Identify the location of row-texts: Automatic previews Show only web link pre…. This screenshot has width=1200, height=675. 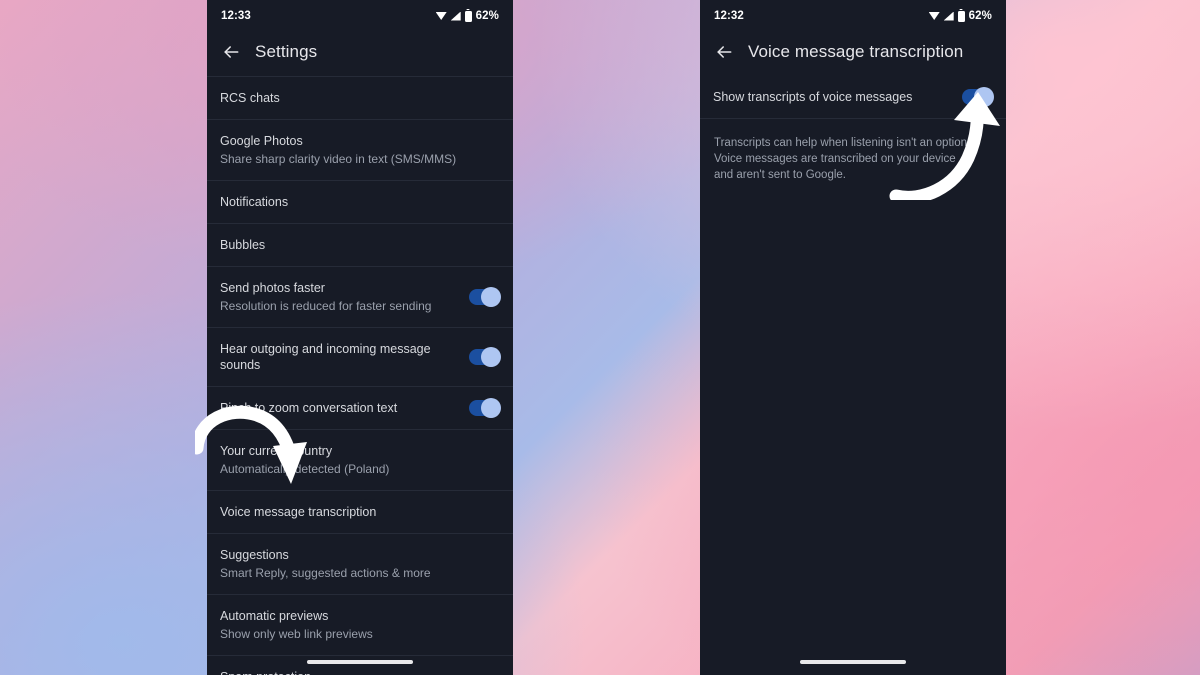
(296, 625).